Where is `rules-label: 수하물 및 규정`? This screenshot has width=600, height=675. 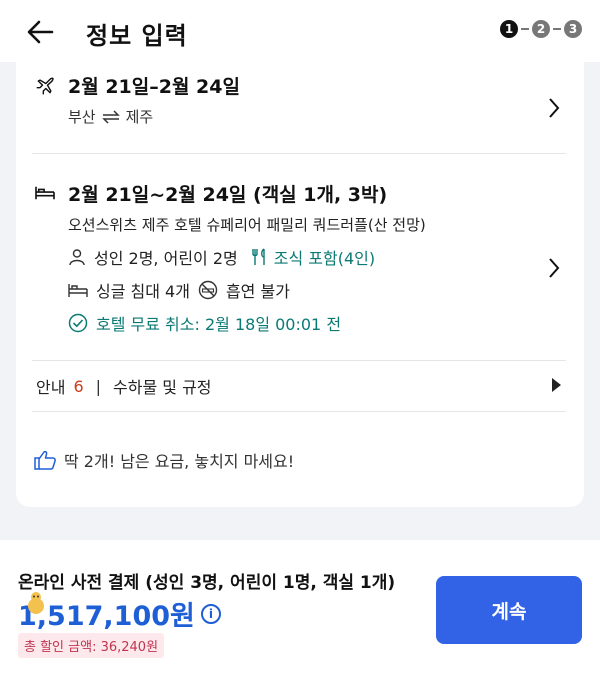 rules-label: 수하물 및 규정 is located at coordinates (162, 387).